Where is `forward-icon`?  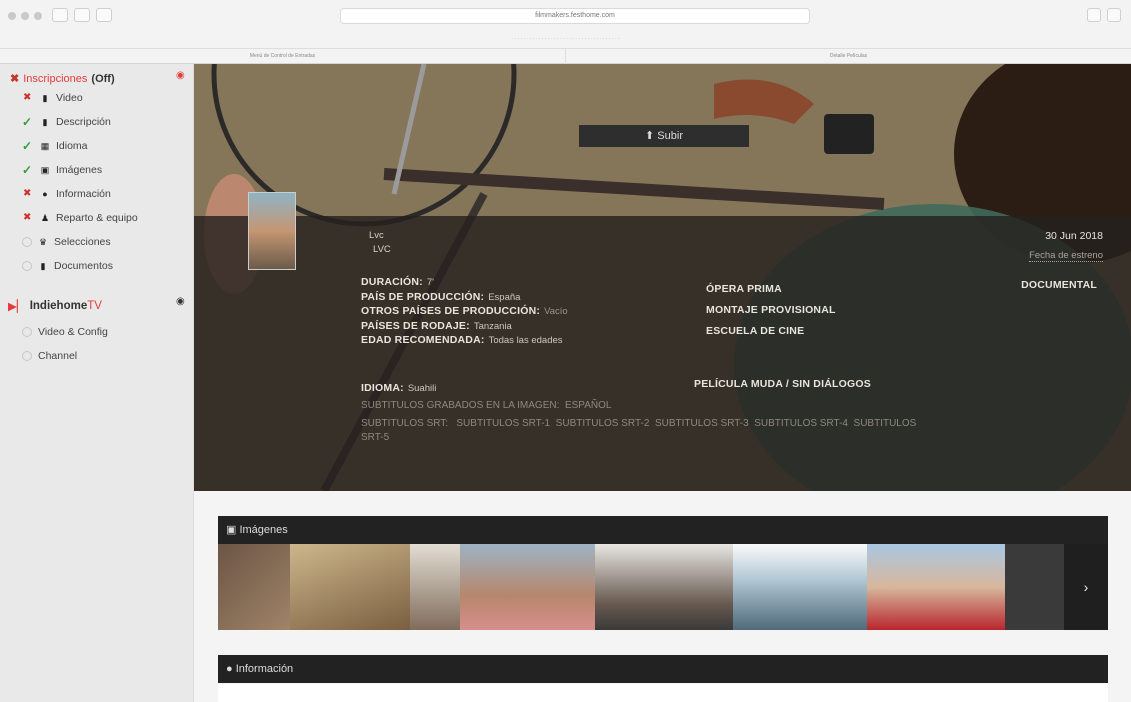
forward-icon is located at coordinates (82, 15).